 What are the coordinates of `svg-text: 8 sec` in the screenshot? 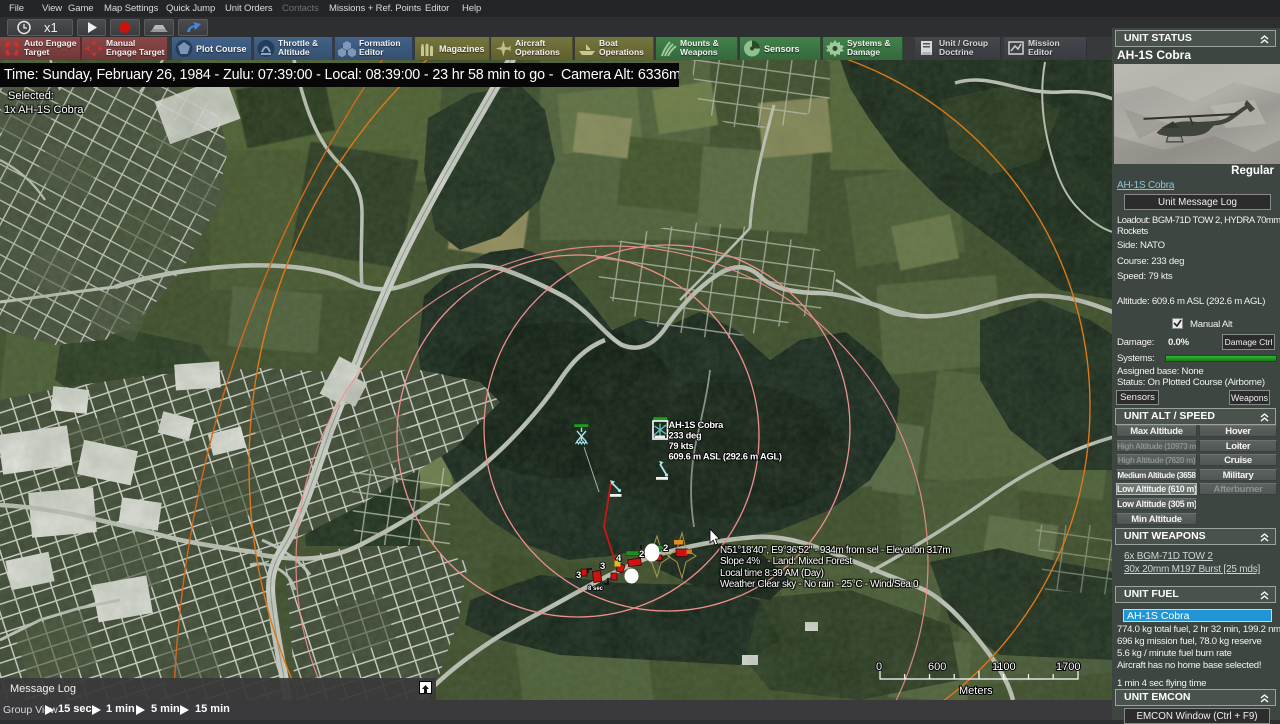 It's located at (596, 589).